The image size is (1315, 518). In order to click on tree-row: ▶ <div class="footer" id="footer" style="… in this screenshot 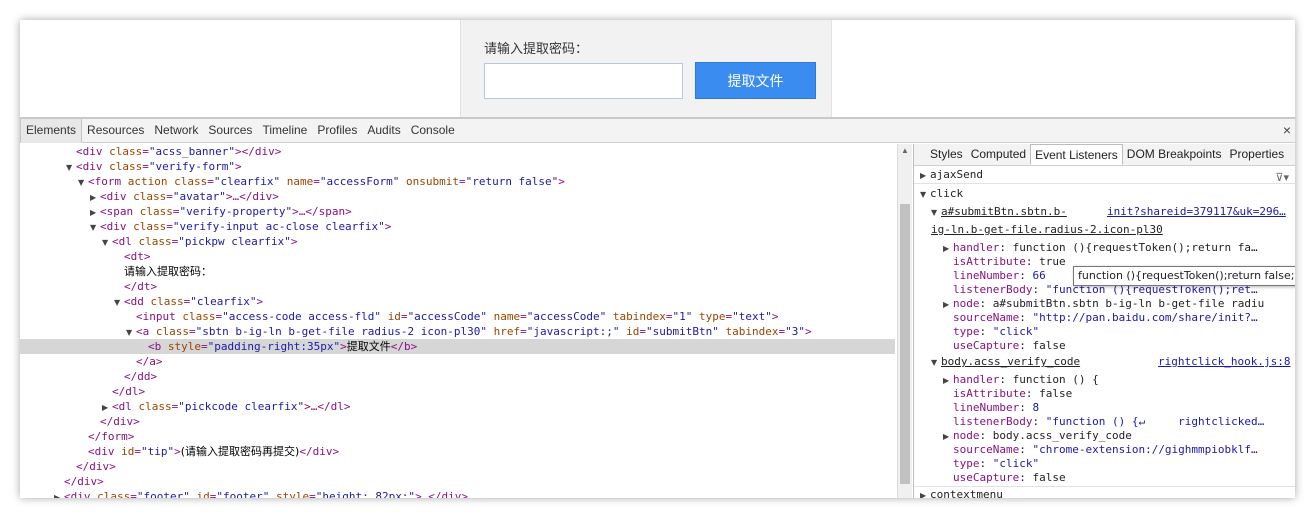, I will do `click(457, 493)`.